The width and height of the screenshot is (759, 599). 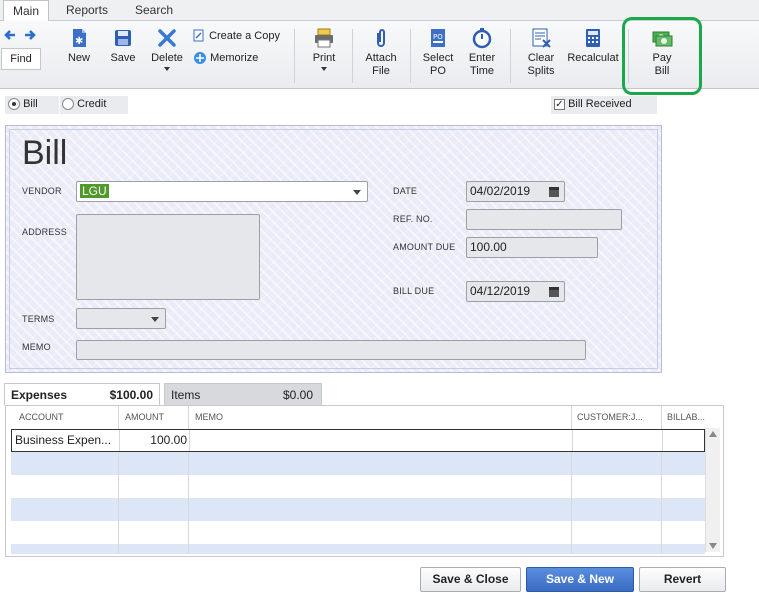 I want to click on memo-field, so click(x=331, y=350).